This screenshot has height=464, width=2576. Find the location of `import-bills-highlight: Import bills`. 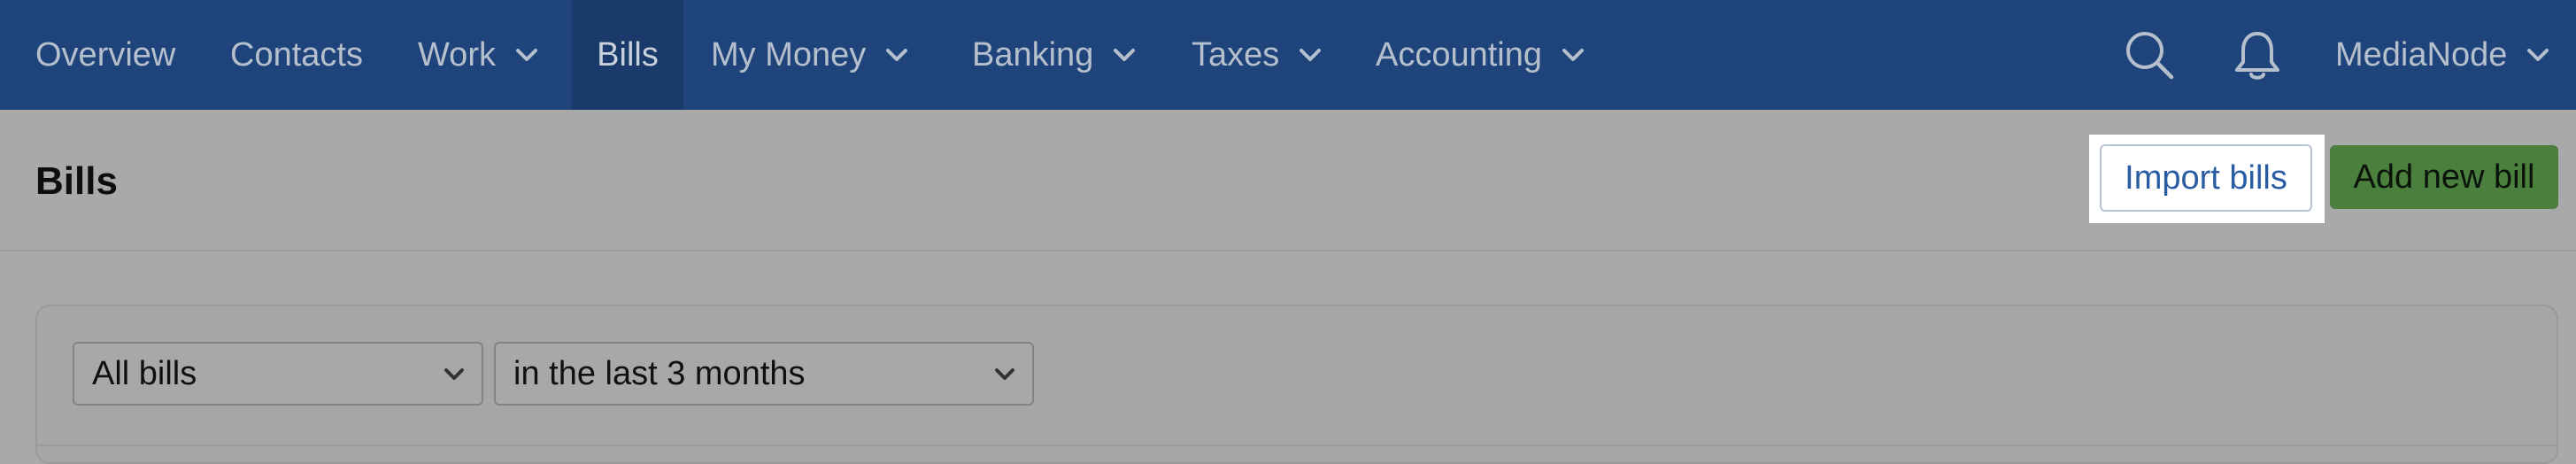

import-bills-highlight: Import bills is located at coordinates (2207, 179).